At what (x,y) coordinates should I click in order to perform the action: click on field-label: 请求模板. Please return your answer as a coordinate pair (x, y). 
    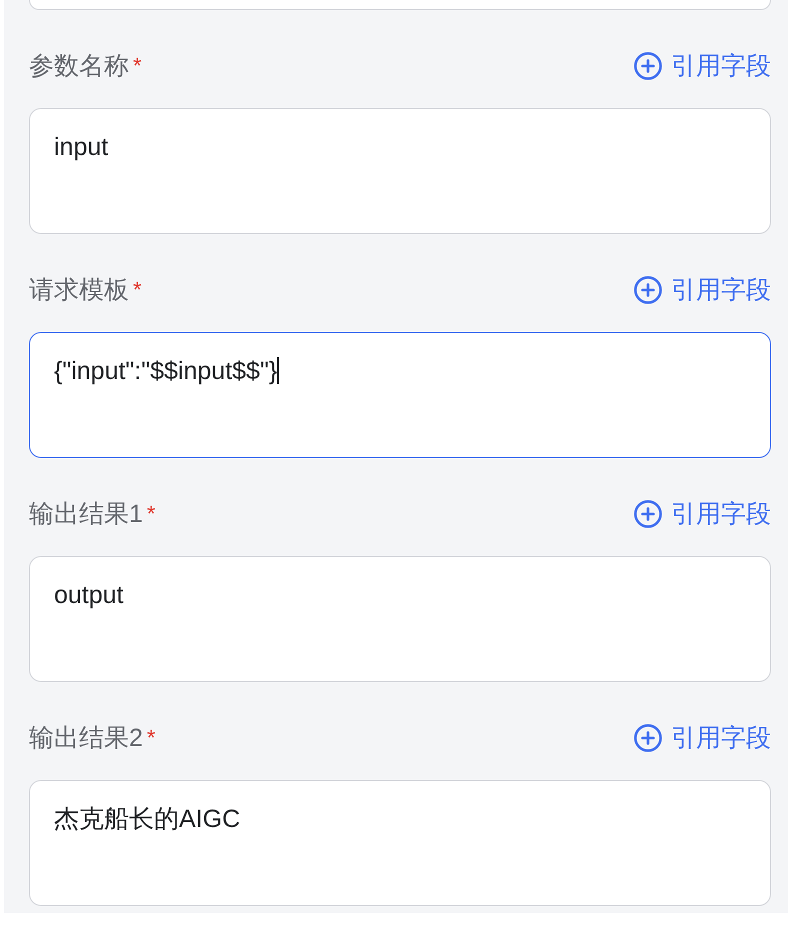
    Looking at the image, I should click on (79, 290).